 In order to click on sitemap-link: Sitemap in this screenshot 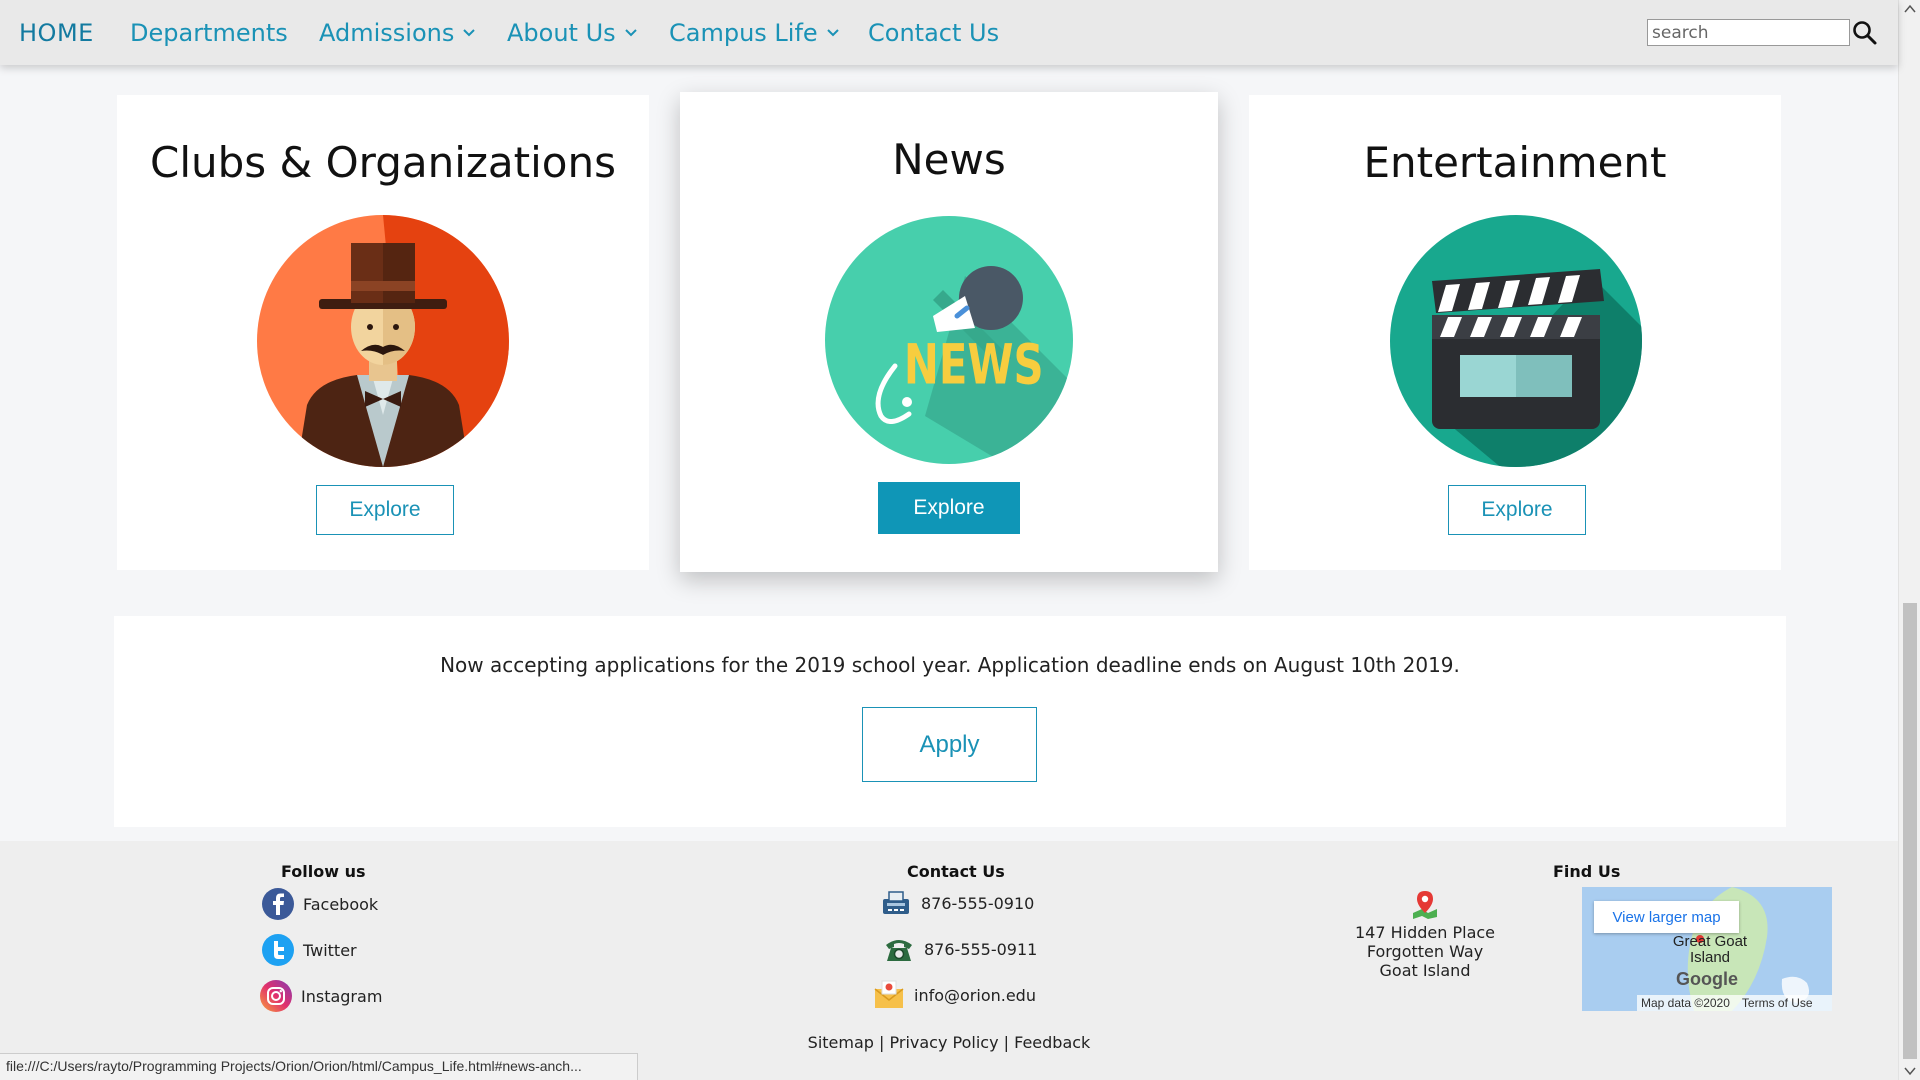, I will do `click(841, 1042)`.